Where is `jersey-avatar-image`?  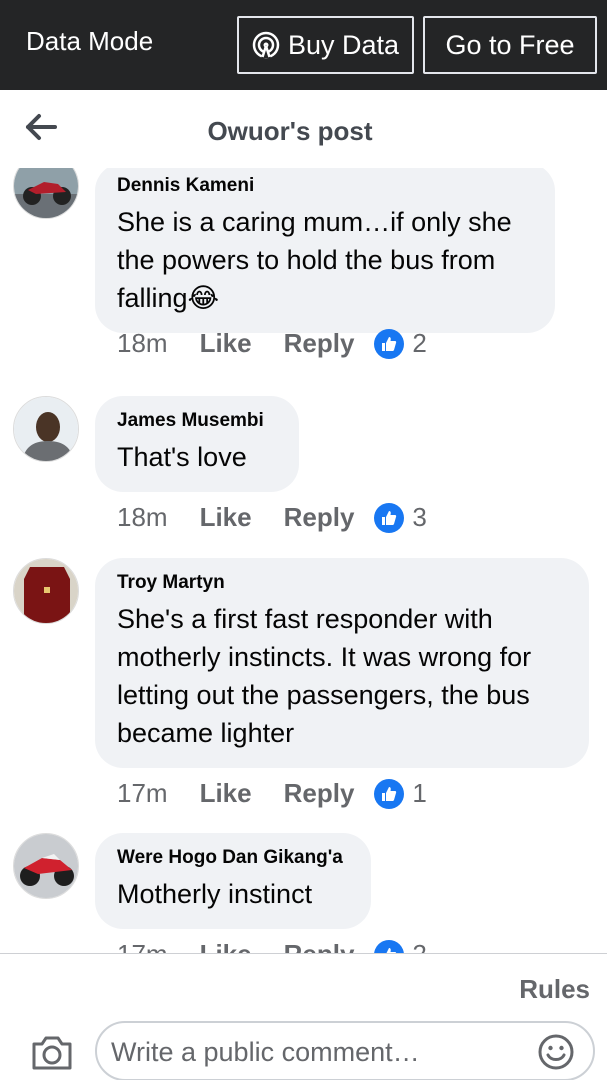
jersey-avatar-image is located at coordinates (46, 591).